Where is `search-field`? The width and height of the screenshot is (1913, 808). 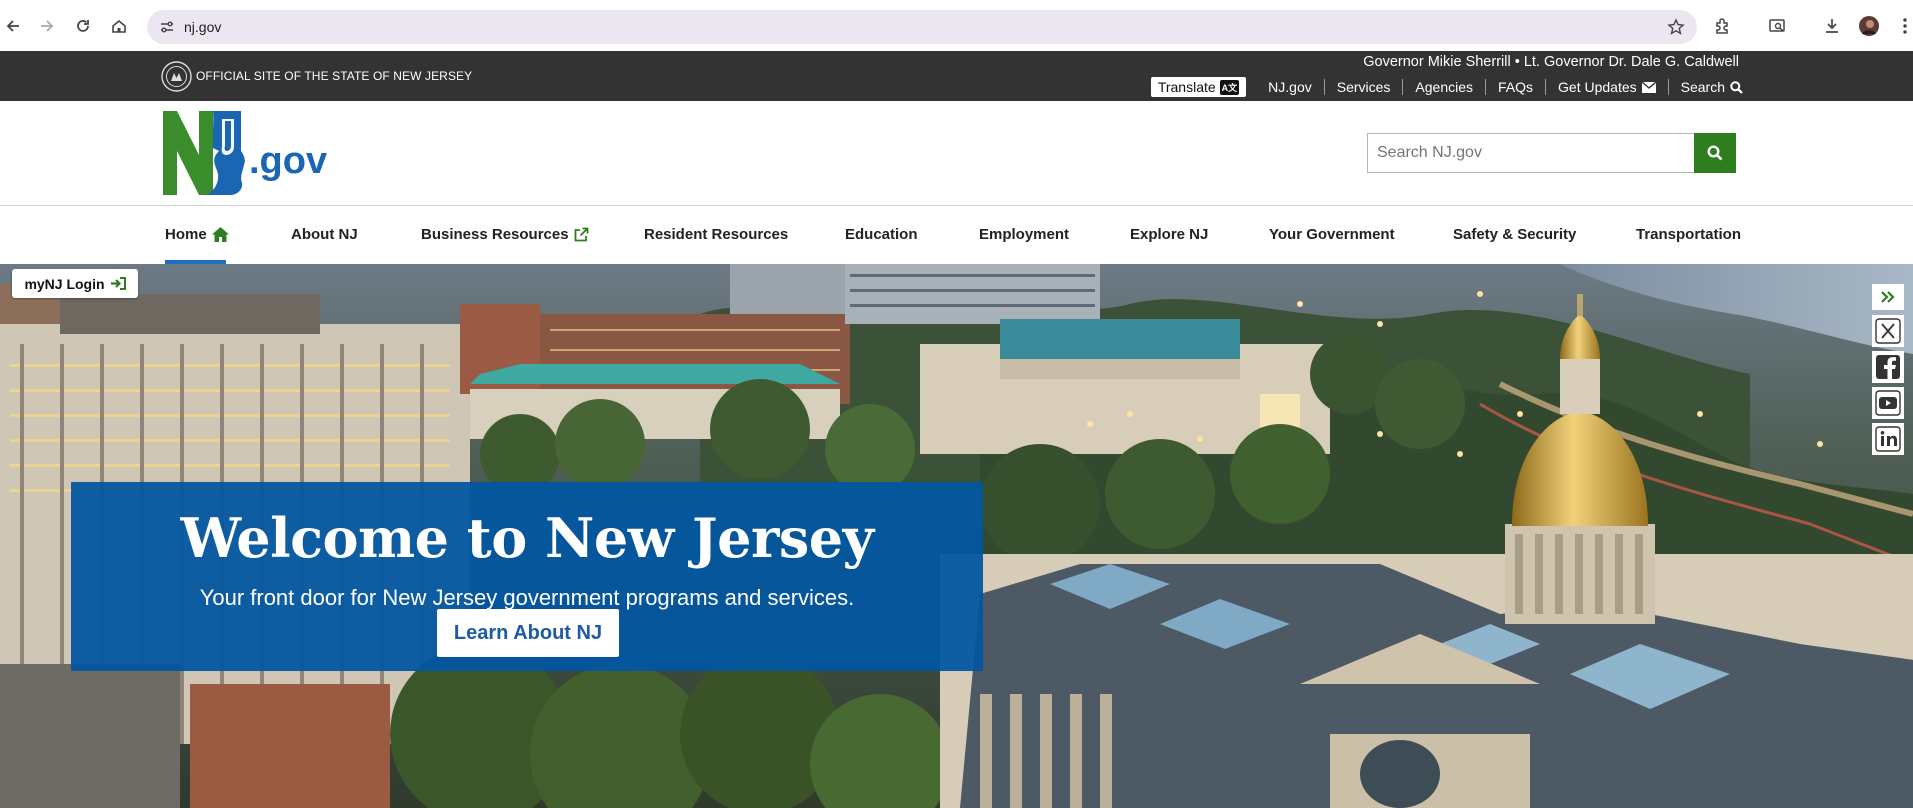
search-field is located at coordinates (1551, 153).